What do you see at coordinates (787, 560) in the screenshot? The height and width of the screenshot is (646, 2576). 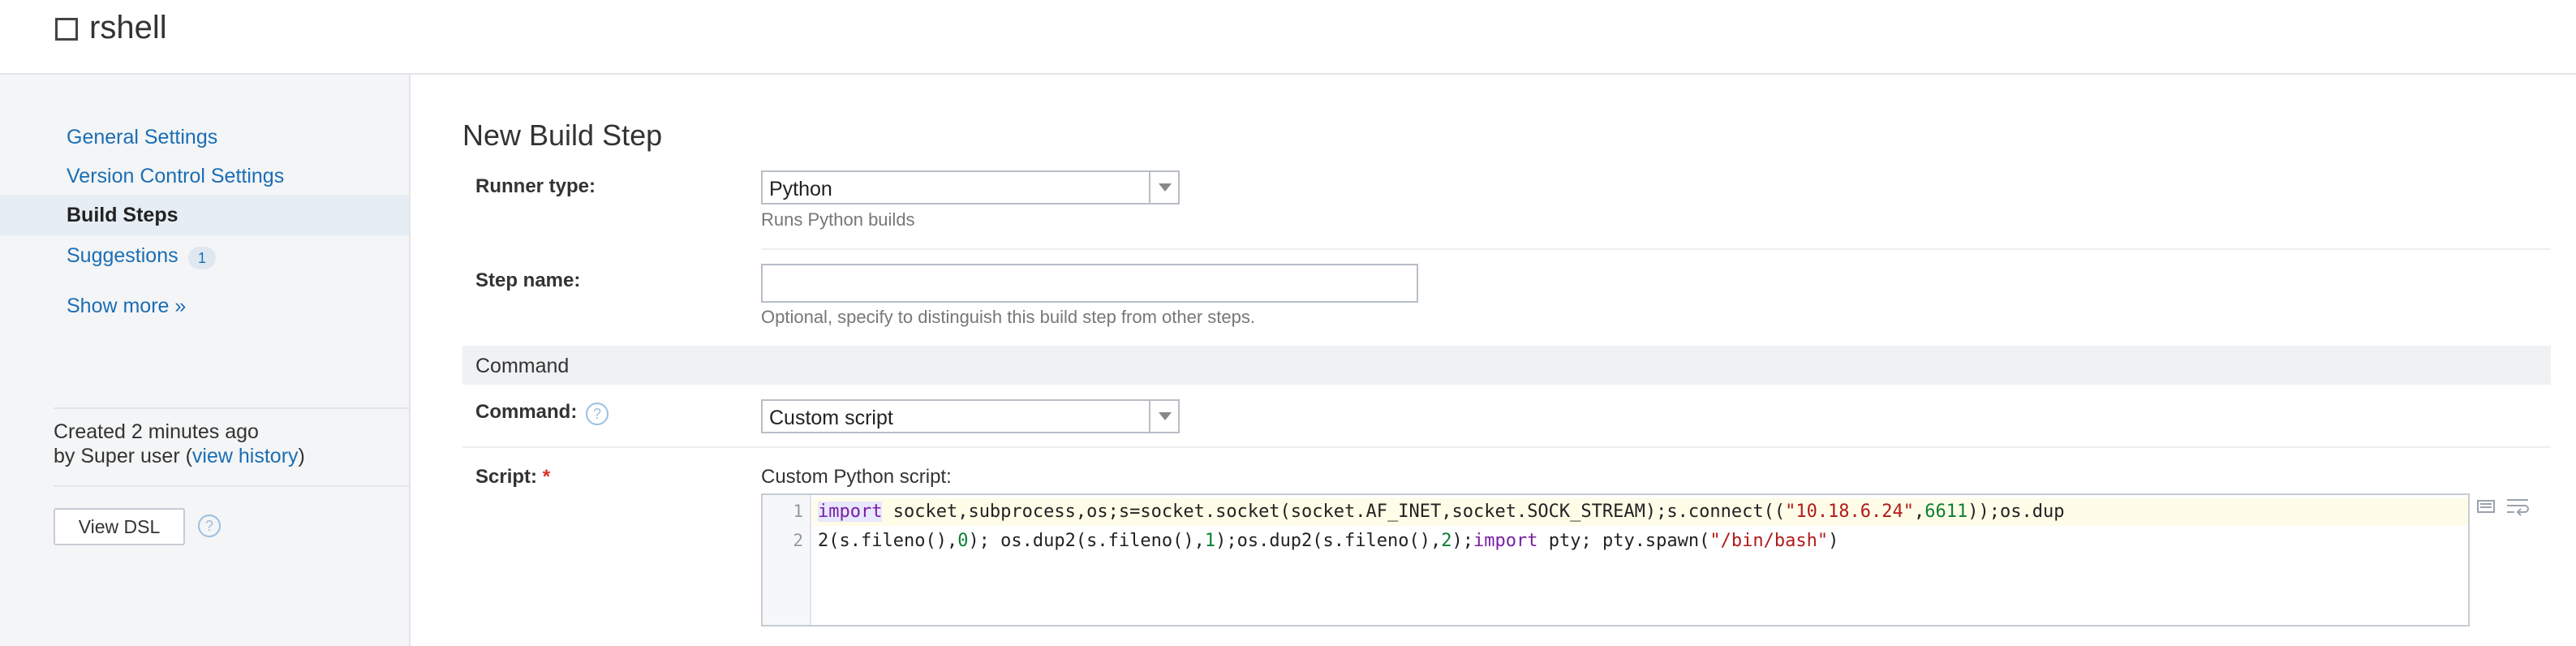 I see `line-number-gutter: 1 2` at bounding box center [787, 560].